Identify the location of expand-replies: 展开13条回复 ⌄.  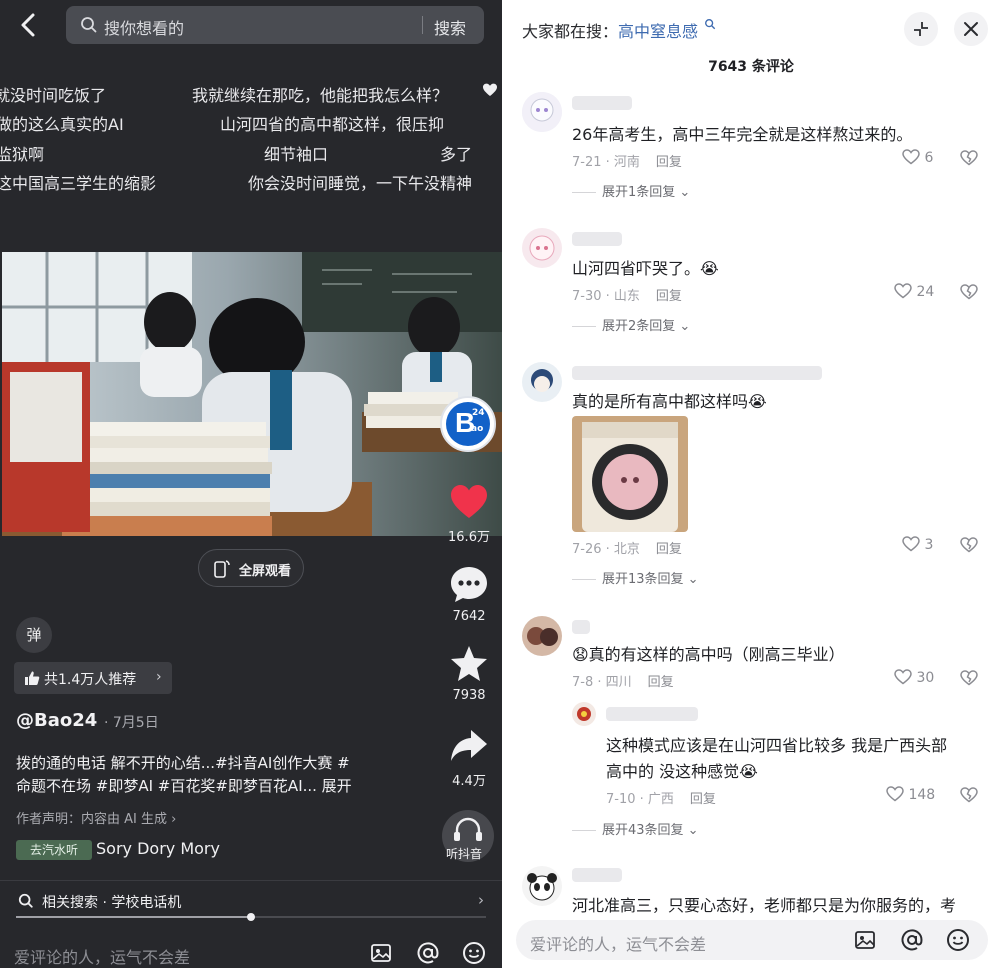
(635, 577).